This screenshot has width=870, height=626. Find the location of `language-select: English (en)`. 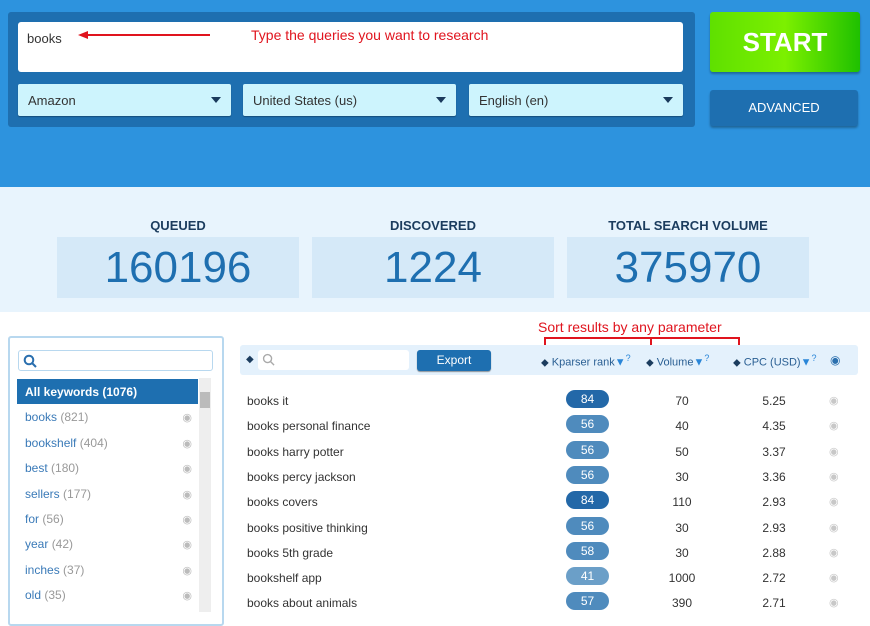

language-select: English (en) is located at coordinates (576, 100).